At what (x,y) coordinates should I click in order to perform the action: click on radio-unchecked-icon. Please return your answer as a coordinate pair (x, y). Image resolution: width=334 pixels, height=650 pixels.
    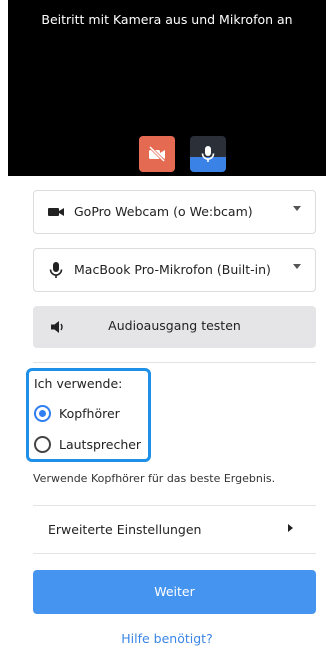
    Looking at the image, I should click on (42, 444).